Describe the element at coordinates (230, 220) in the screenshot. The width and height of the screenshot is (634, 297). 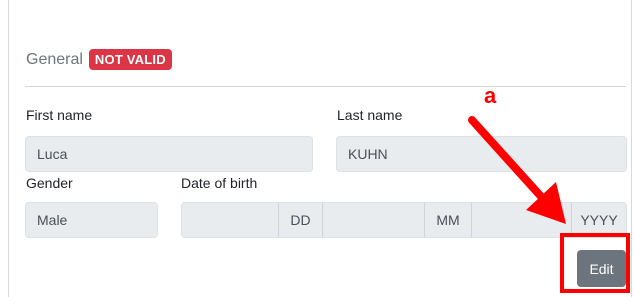
I see `day-input` at that location.